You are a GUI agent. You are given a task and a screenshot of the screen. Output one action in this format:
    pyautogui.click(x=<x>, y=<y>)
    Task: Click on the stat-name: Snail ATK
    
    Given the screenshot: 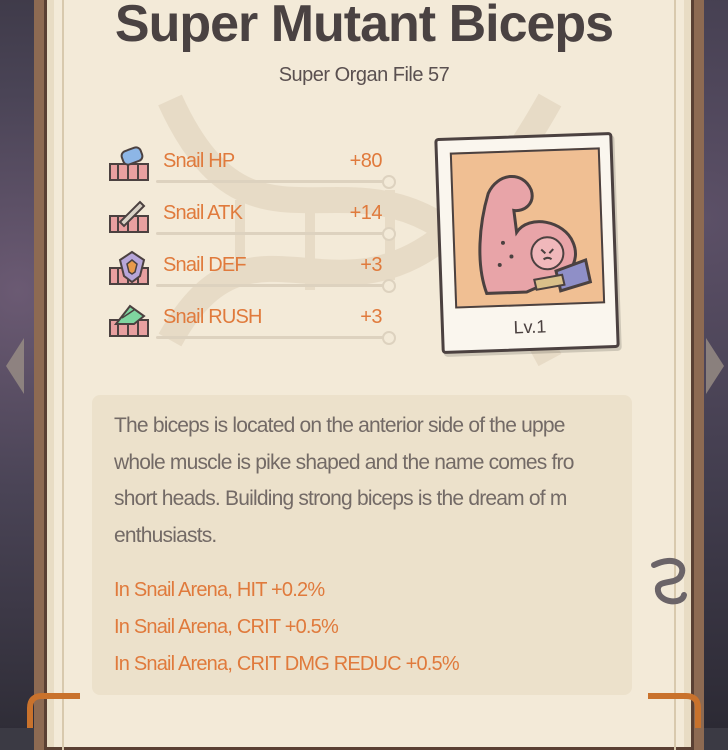 What is the action you would take?
    pyautogui.click(x=203, y=213)
    